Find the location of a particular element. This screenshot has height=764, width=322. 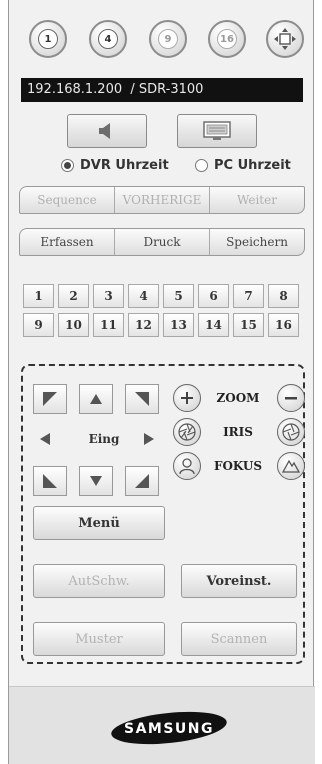

arrow-left-icon is located at coordinates (45, 439).